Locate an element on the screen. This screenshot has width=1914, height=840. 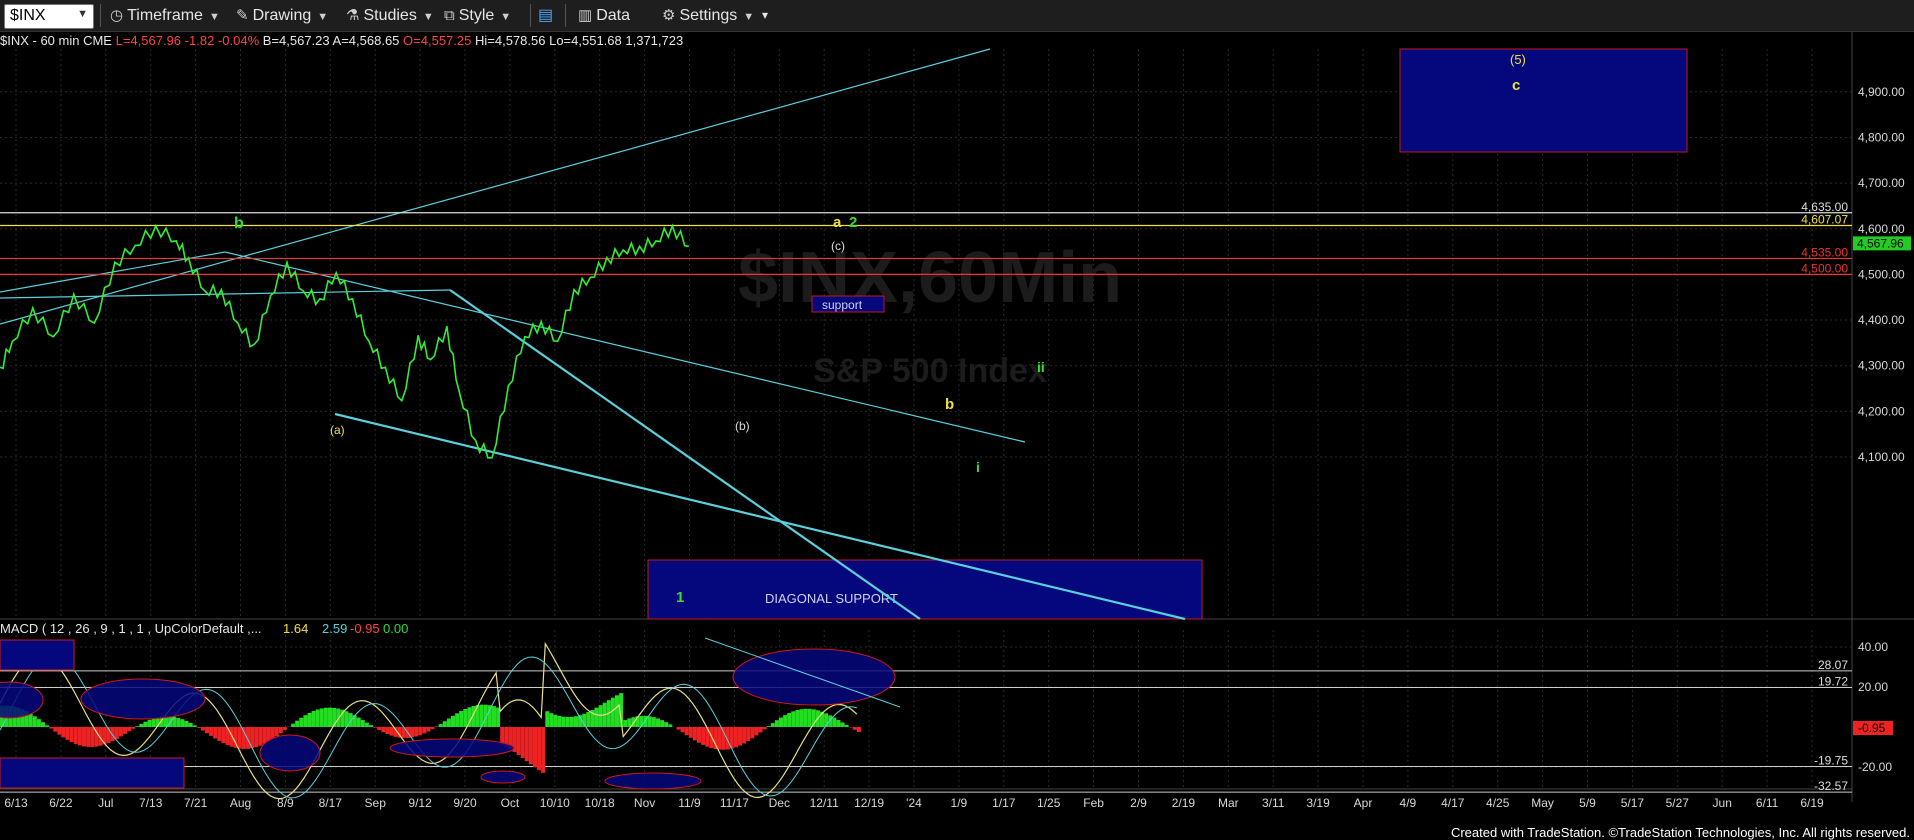
time-tick-label: Sep is located at coordinates (376, 803).